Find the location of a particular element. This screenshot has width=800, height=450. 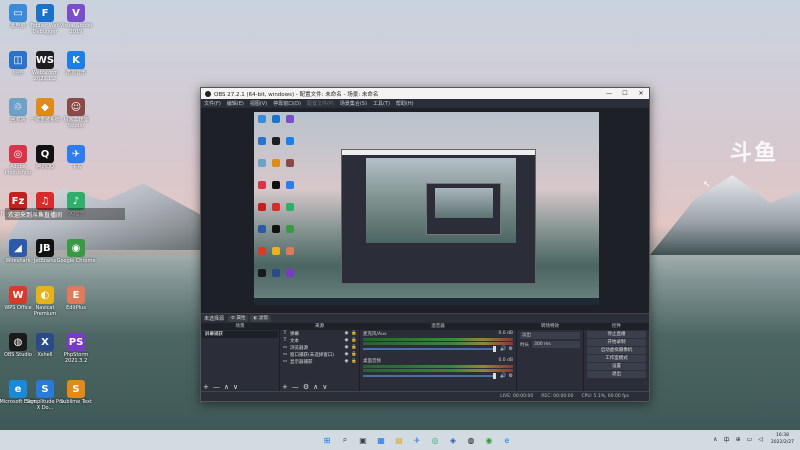

desktop-icon: ☺ 极客工作室 Studio is located at coordinates (76, 113).